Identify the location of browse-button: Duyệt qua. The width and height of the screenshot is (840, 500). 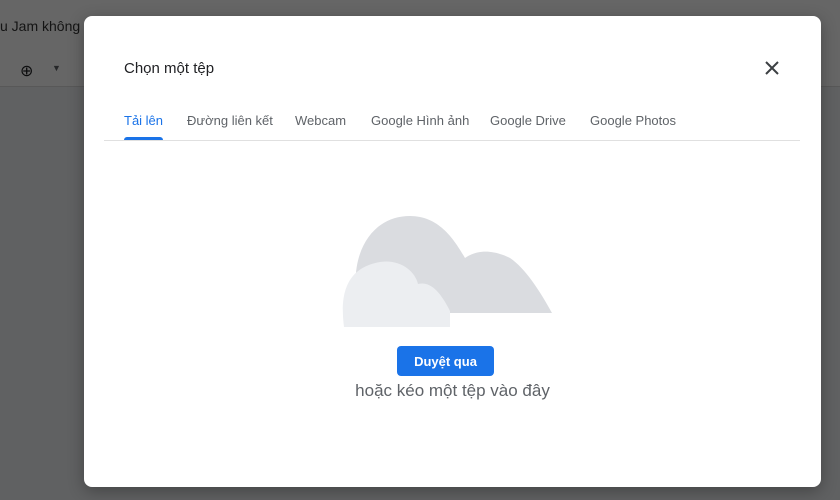
(445, 361).